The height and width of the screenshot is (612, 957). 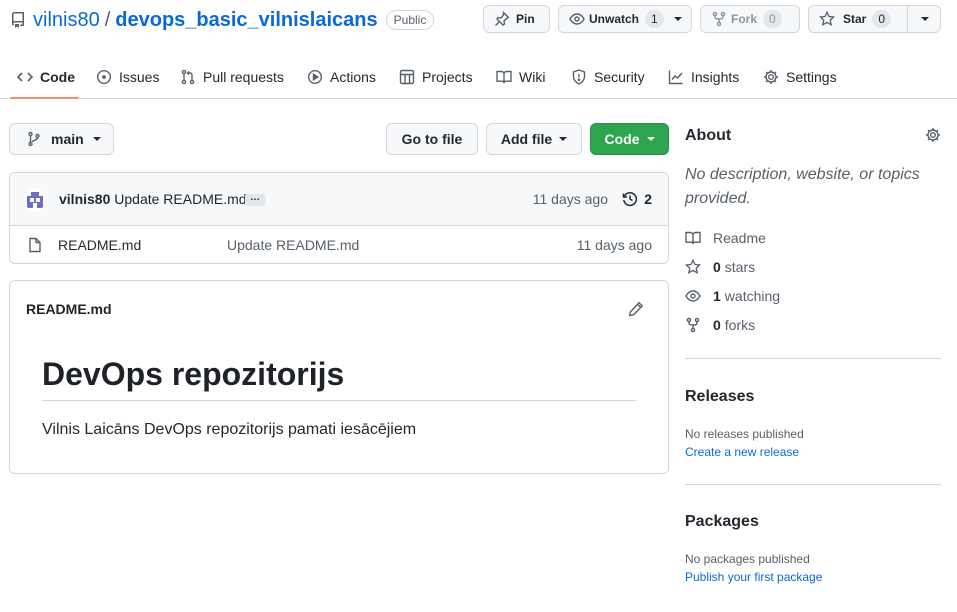 What do you see at coordinates (532, 77) in the screenshot?
I see `tab-wiki-label: Wiki` at bounding box center [532, 77].